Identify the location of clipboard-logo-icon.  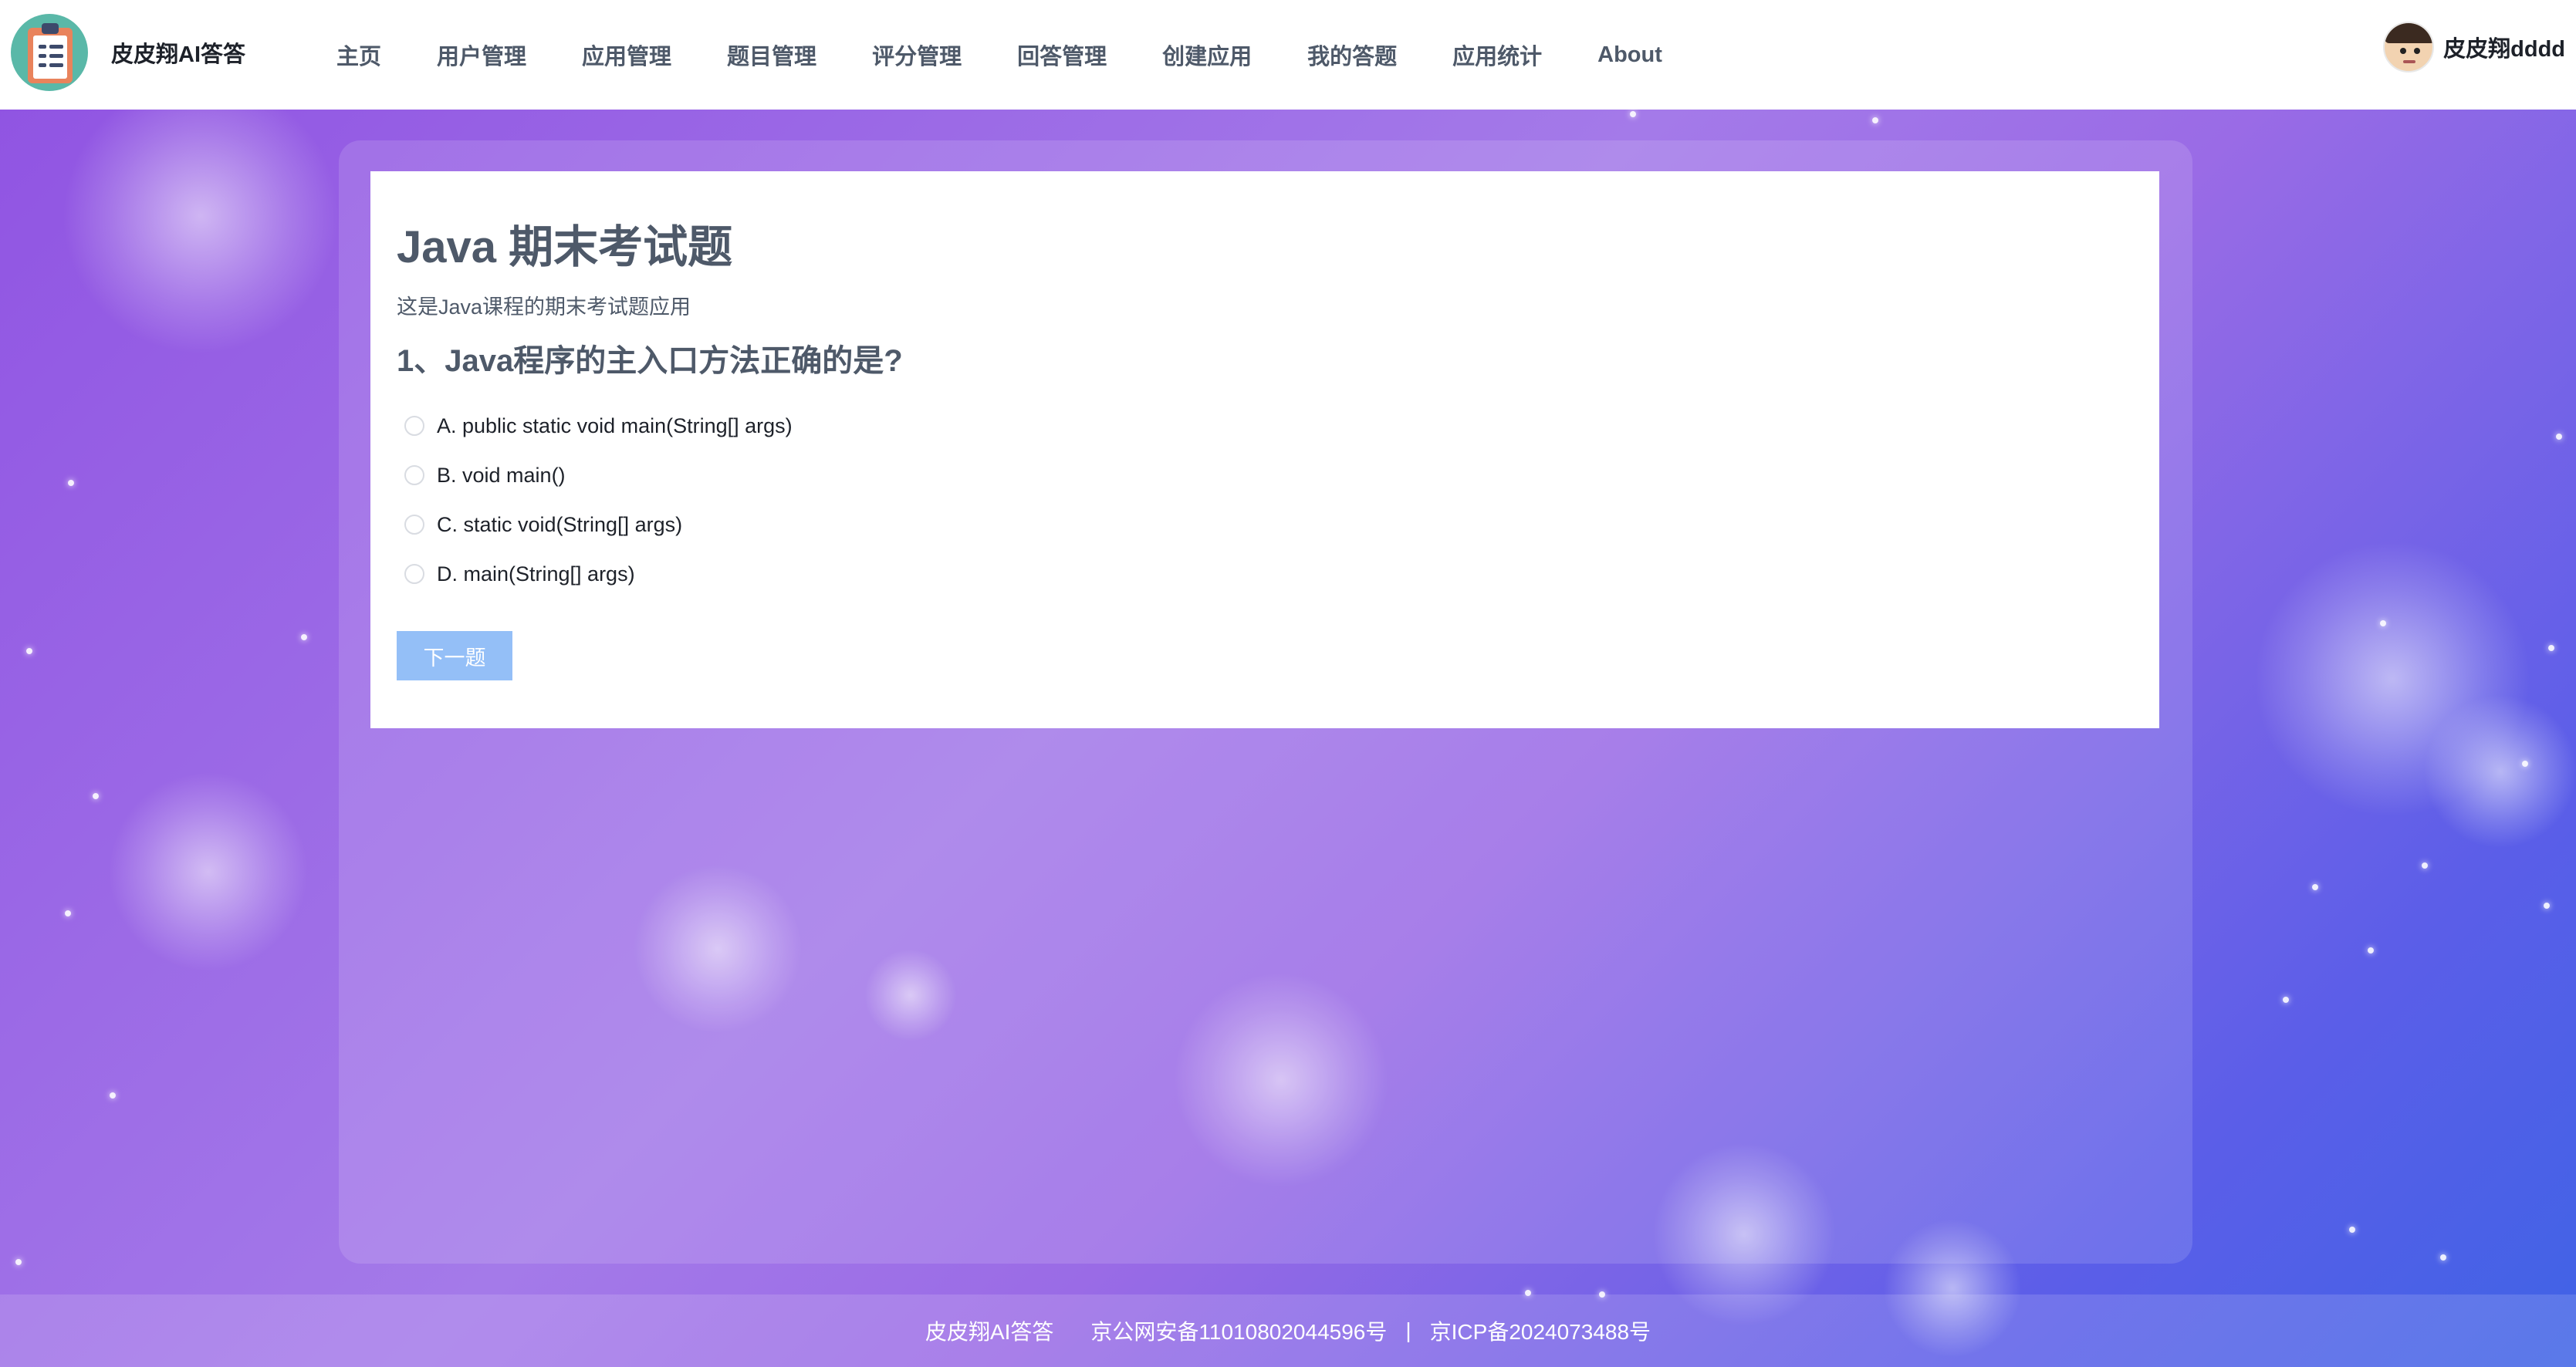
(49, 52).